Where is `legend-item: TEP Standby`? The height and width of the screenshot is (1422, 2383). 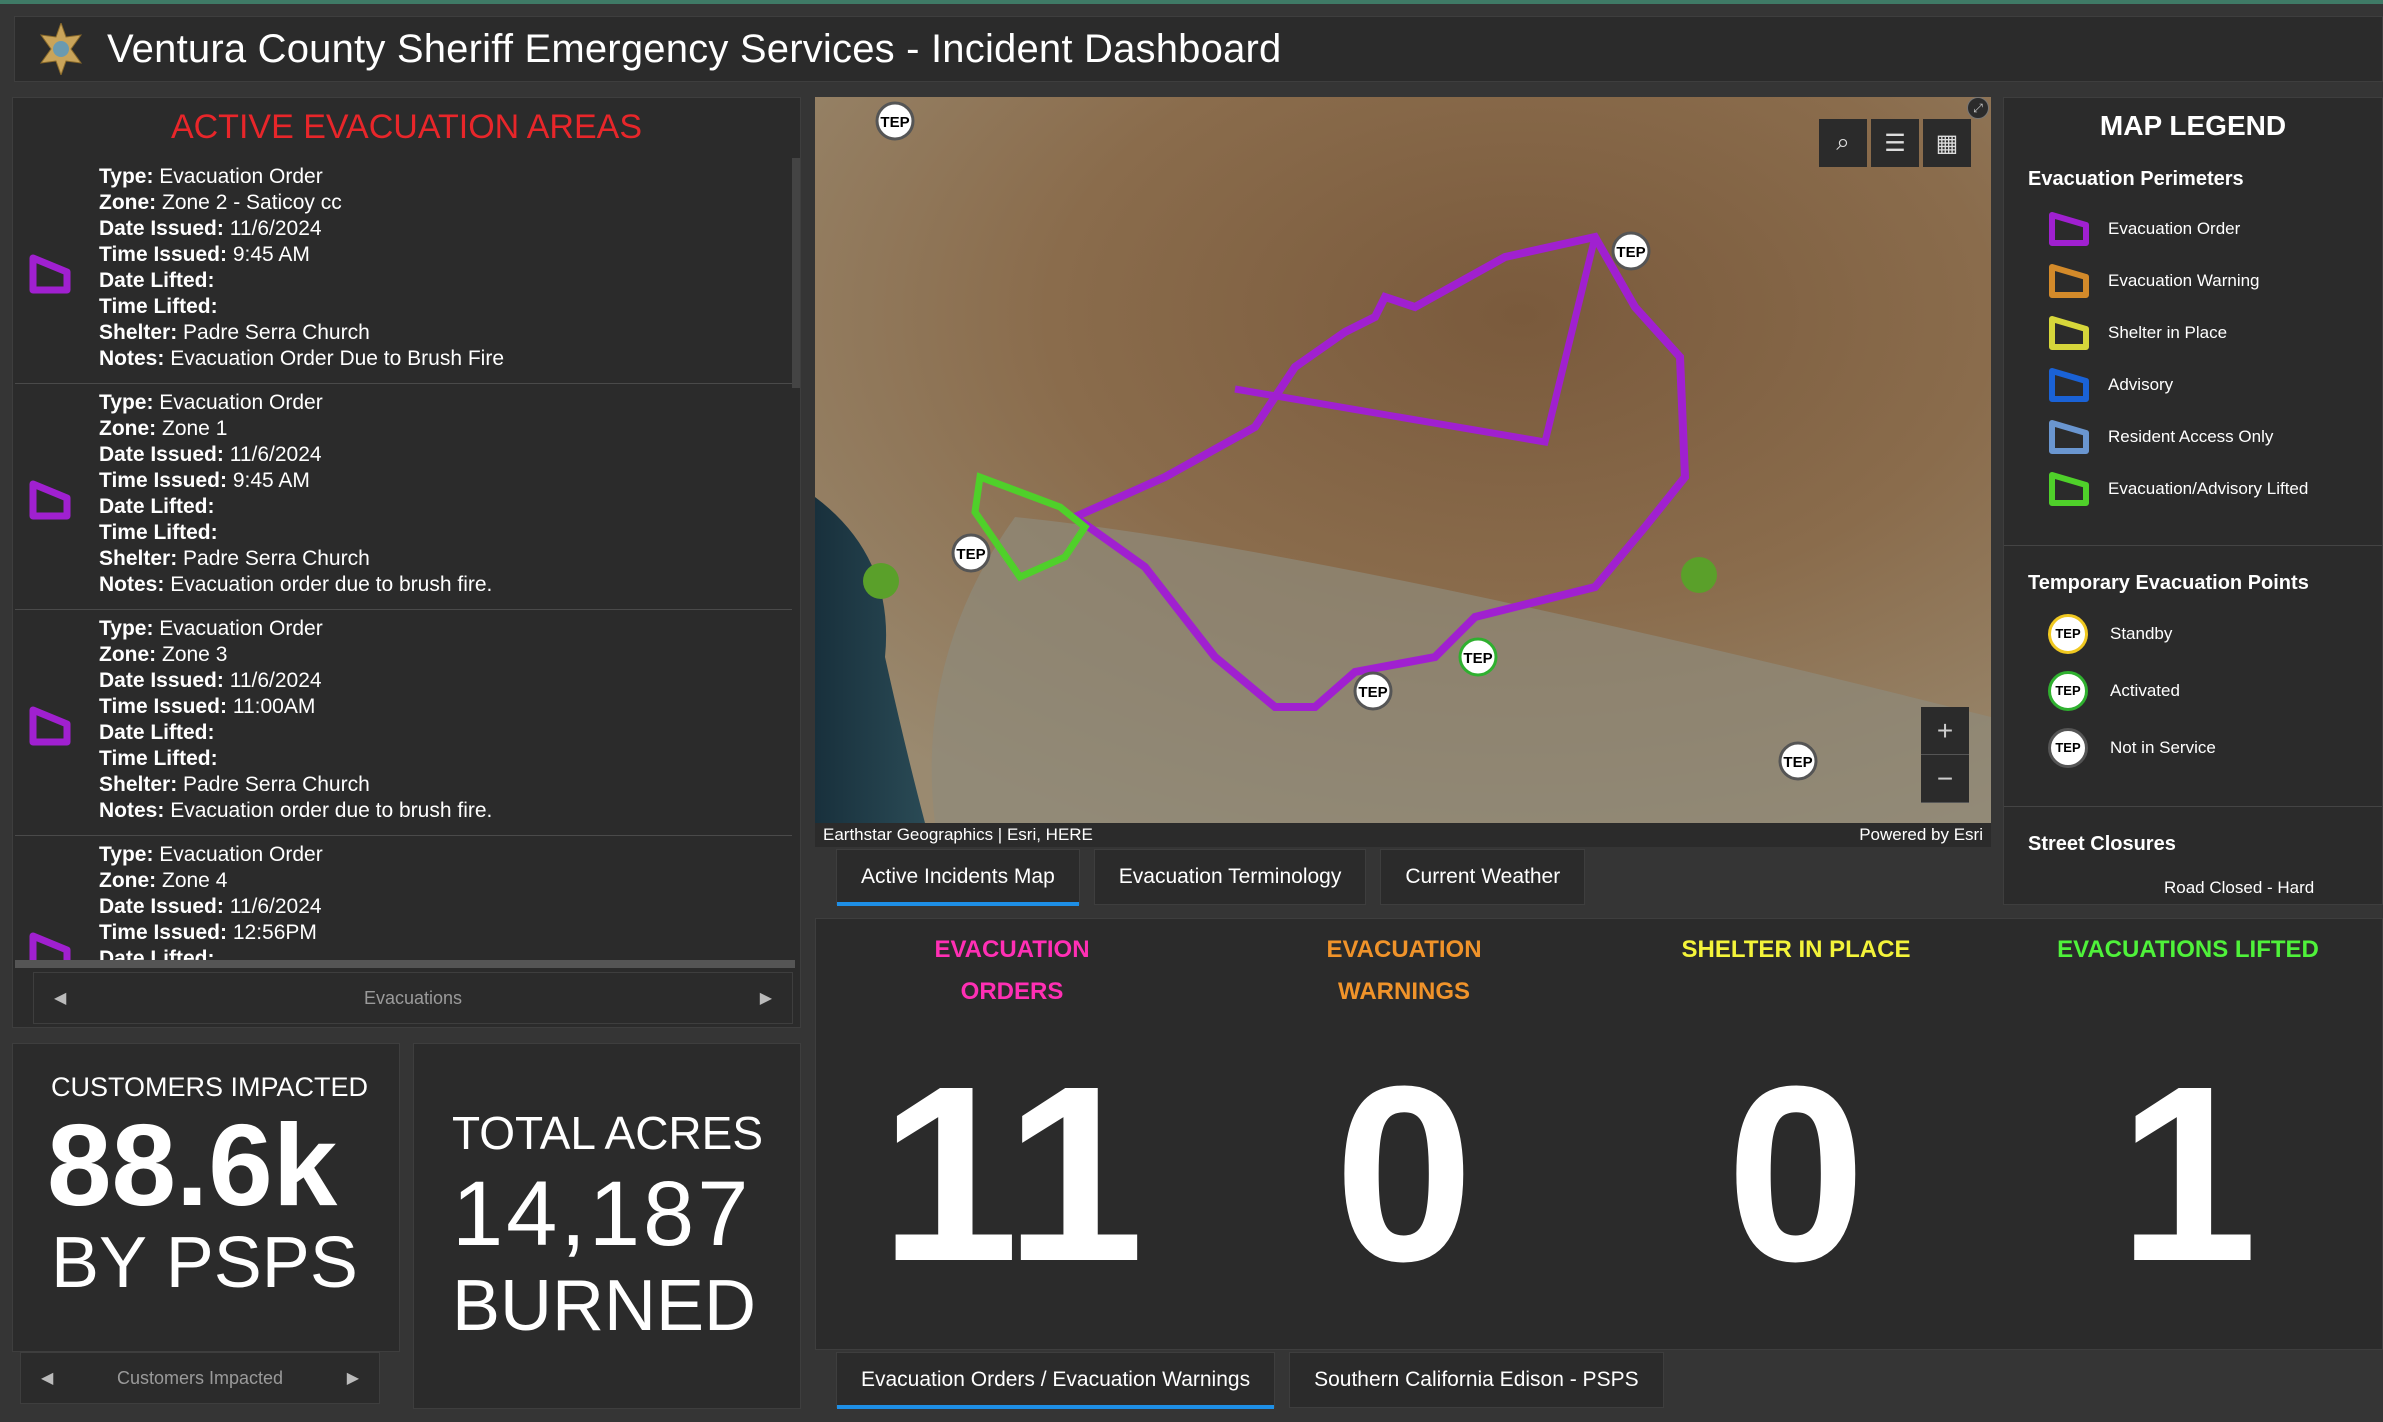
legend-item: TEP Standby is located at coordinates (2215, 633).